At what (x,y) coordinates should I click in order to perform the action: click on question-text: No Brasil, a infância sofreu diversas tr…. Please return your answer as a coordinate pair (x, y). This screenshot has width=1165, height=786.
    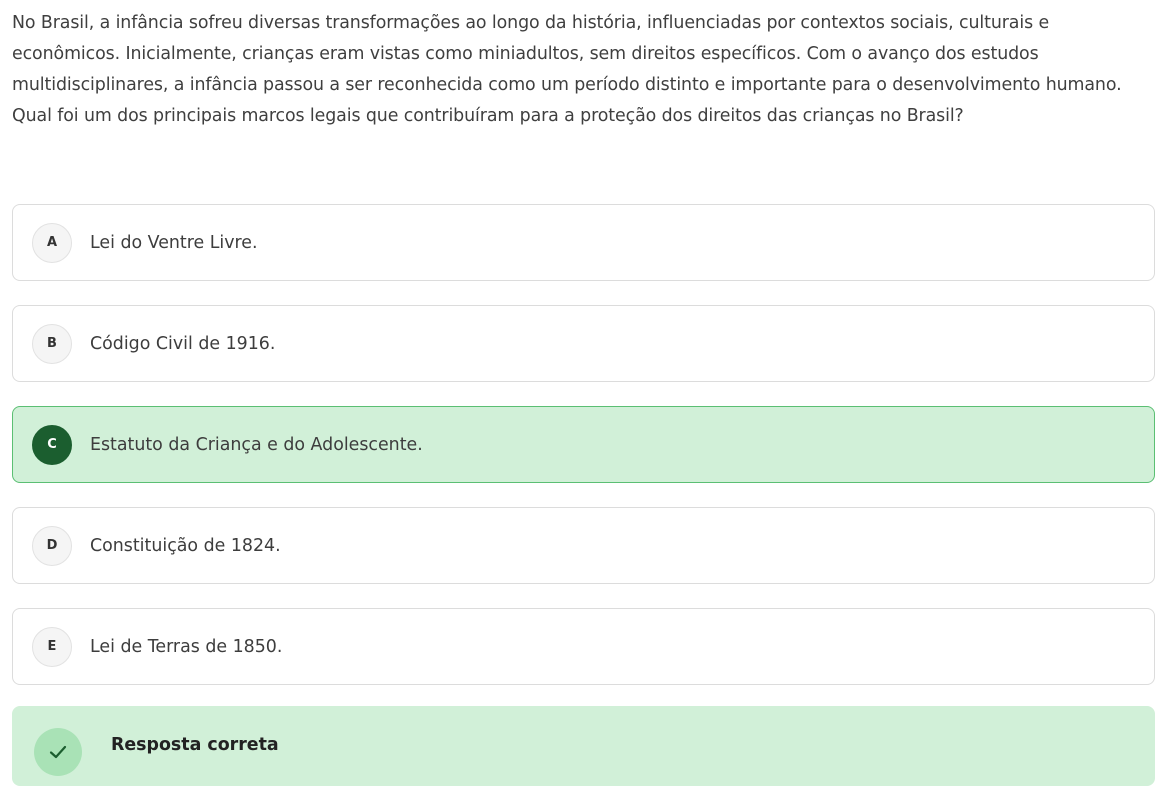
    Looking at the image, I should click on (567, 69).